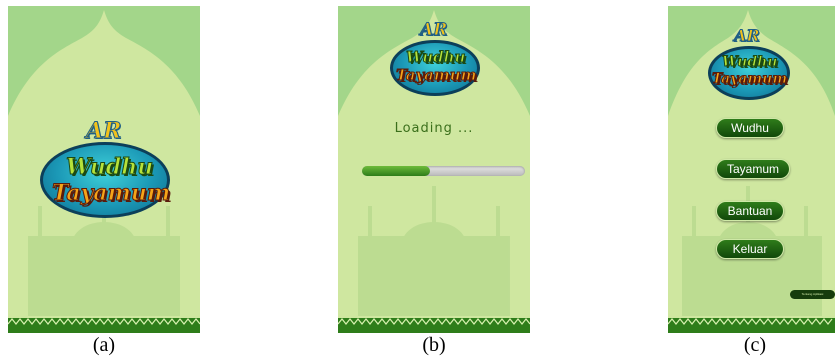  What do you see at coordinates (755, 345) in the screenshot?
I see `caption-c: (c)` at bounding box center [755, 345].